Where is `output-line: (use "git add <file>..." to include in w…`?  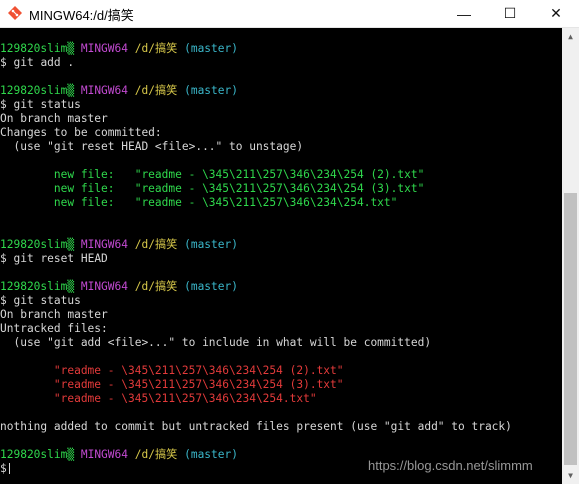
output-line: (use "git add <file>..." to include in w… is located at coordinates (216, 342).